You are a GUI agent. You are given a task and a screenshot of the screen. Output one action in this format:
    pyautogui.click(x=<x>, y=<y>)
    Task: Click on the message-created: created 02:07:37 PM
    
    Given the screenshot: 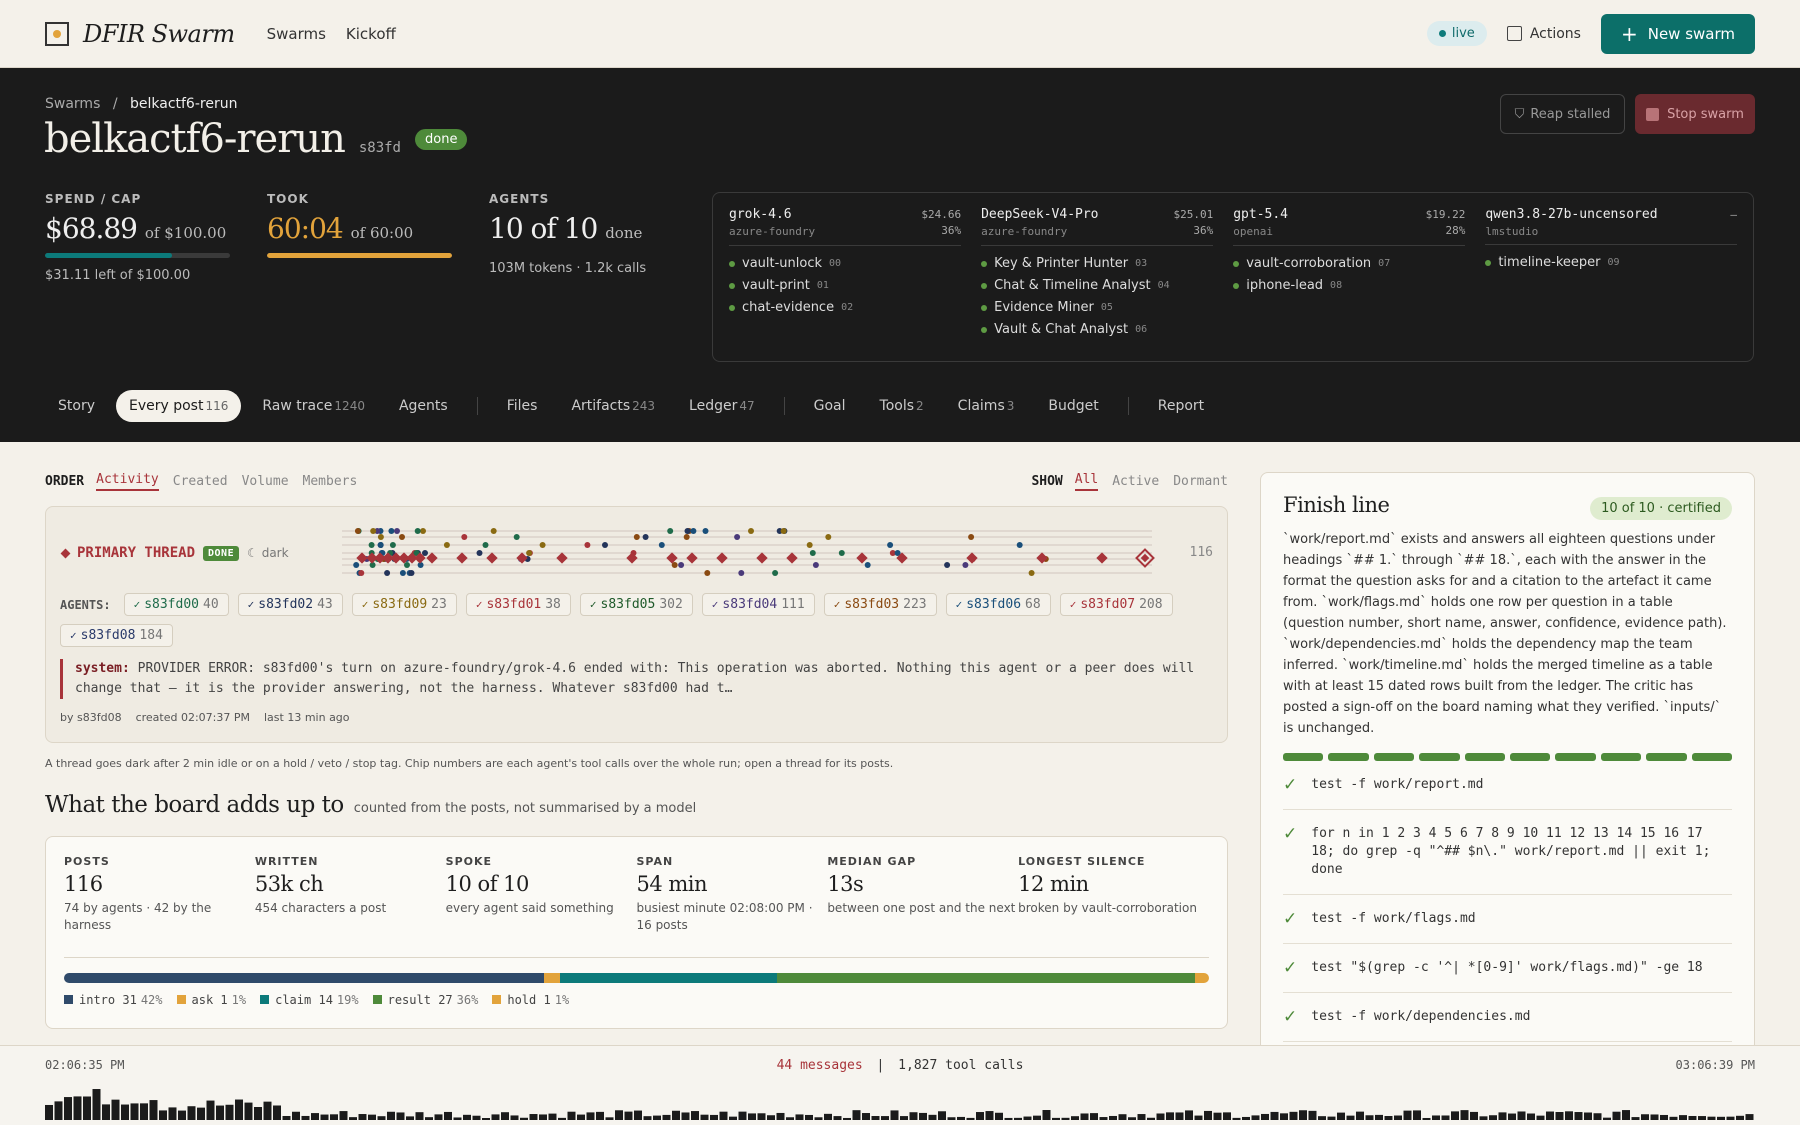 What is the action you would take?
    pyautogui.click(x=192, y=717)
    